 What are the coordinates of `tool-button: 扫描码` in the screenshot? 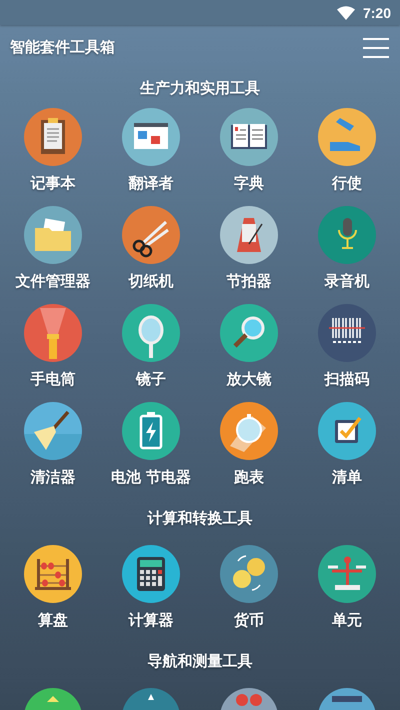 It's located at (347, 346).